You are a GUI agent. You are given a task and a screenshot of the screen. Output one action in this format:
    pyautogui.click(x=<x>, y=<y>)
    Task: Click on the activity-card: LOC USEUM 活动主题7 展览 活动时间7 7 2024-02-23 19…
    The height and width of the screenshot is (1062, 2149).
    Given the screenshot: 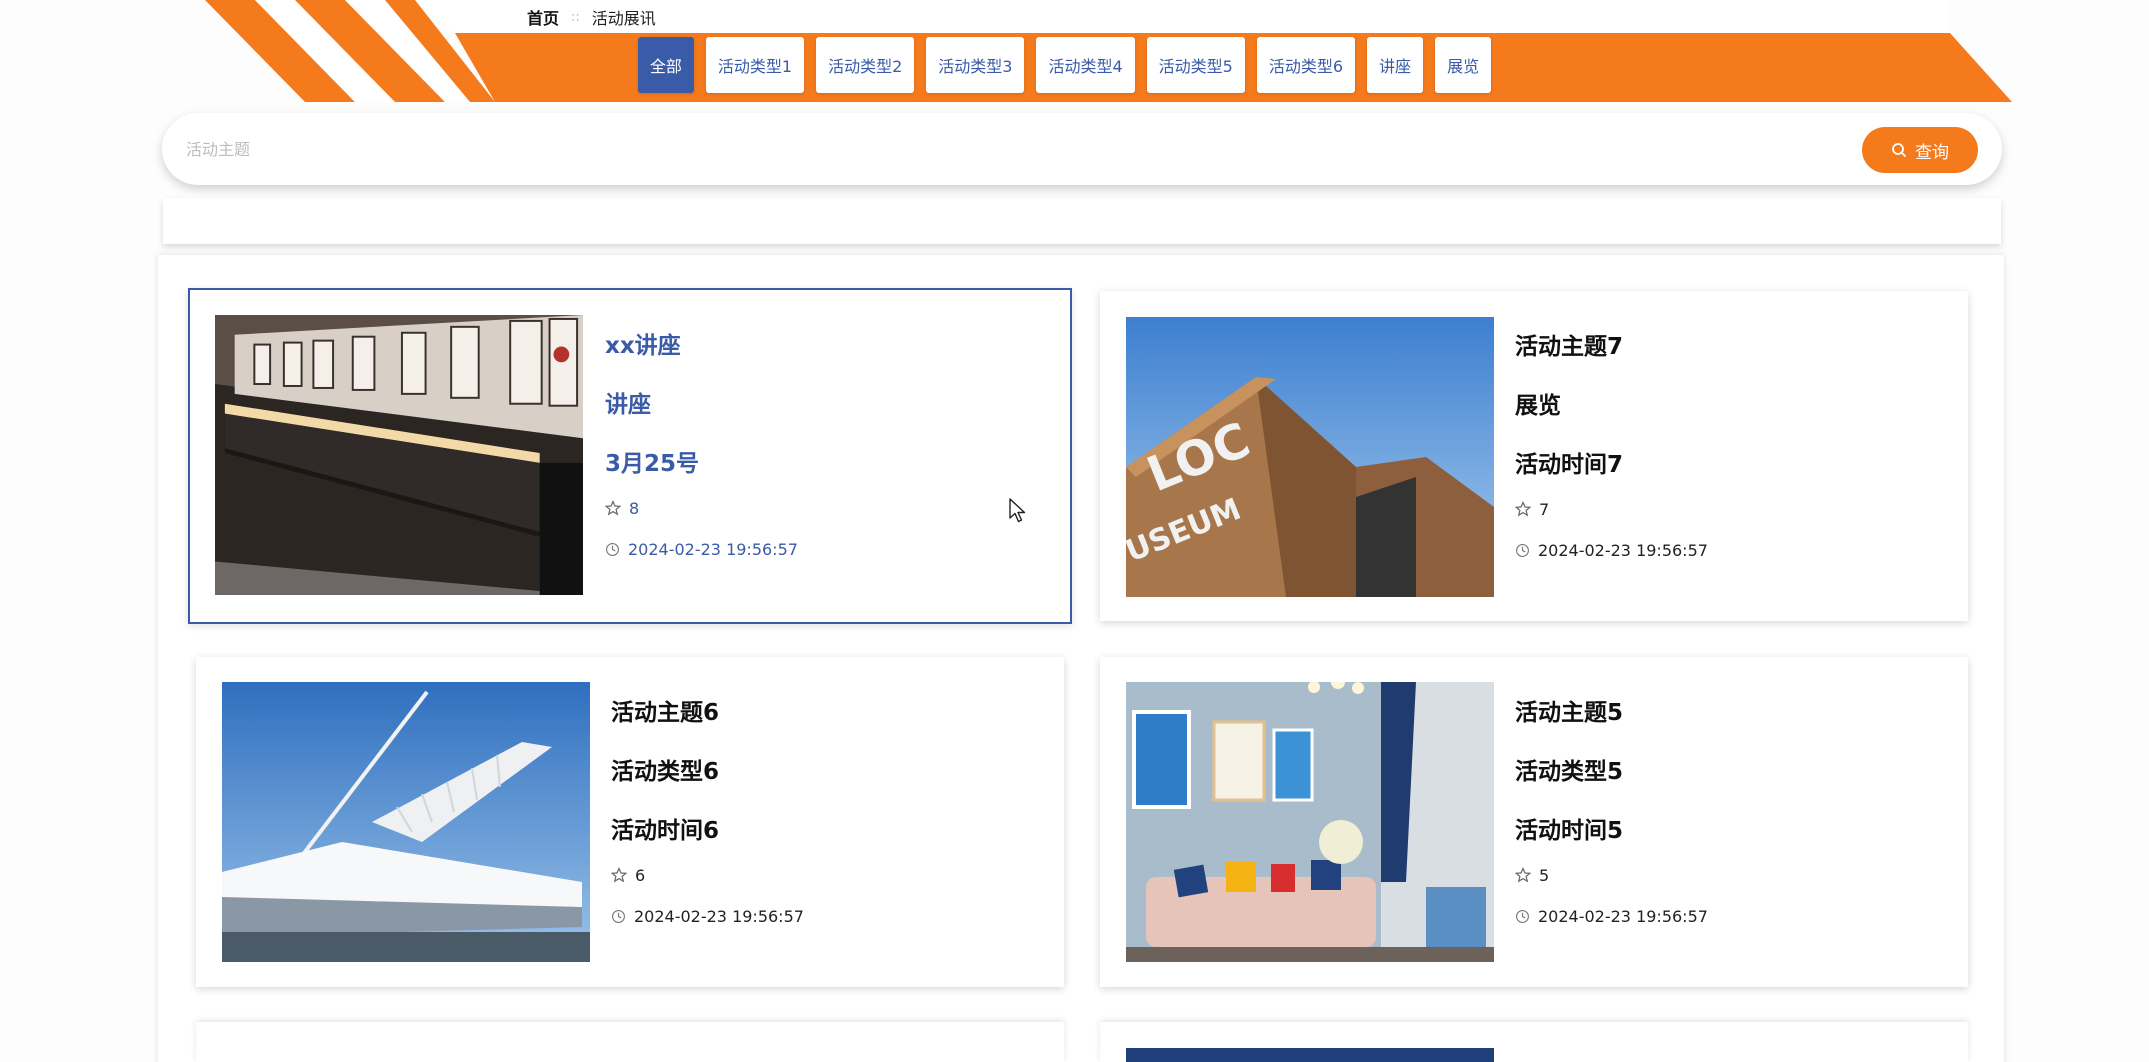 What is the action you would take?
    pyautogui.click(x=1534, y=456)
    